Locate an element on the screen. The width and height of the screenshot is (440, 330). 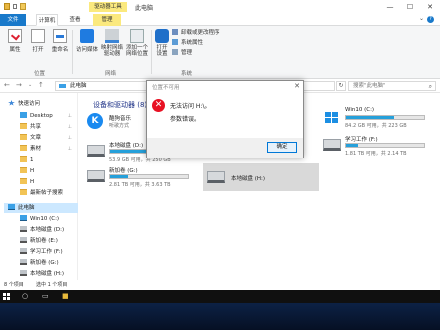
sidebar-item-materials: 素材 ⊥ is located at coordinates (46, 149).